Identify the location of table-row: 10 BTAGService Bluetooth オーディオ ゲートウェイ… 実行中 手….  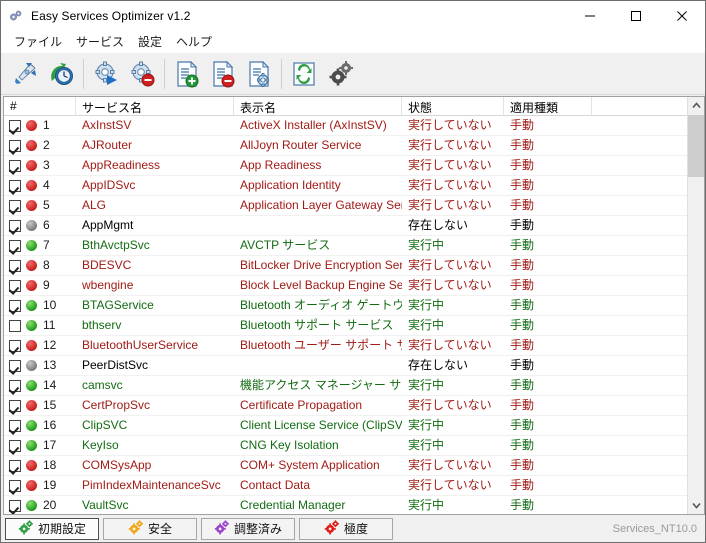
(346, 306).